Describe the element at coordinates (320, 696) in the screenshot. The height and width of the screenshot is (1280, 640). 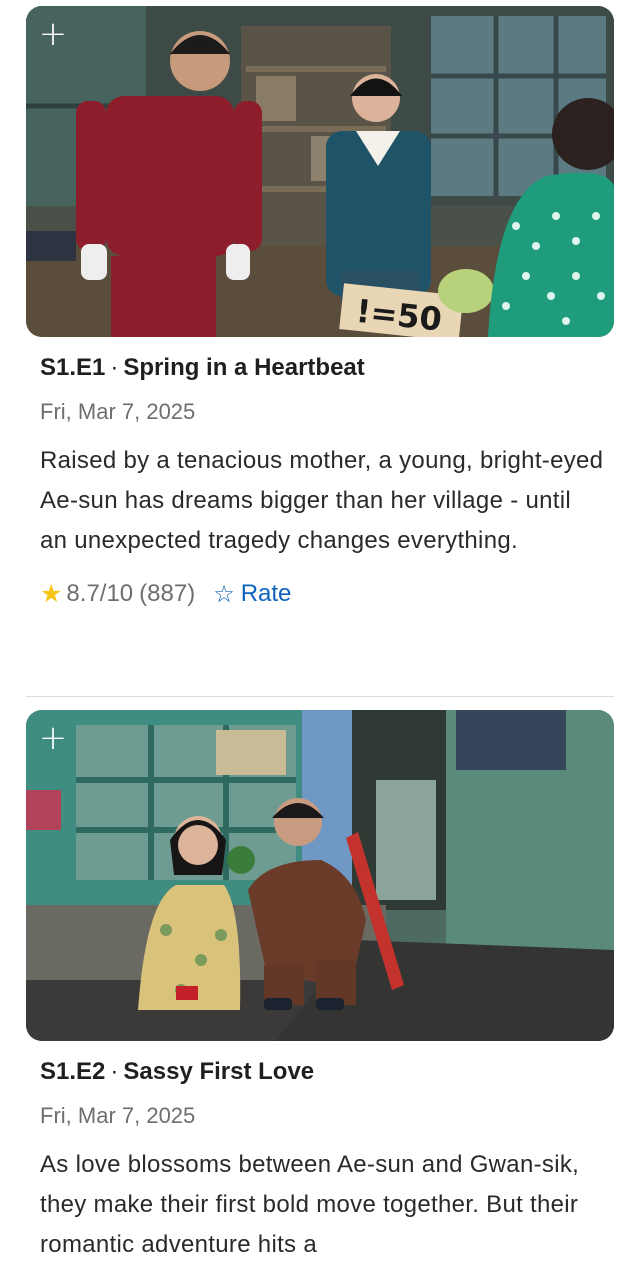
I see `episode-divider` at that location.